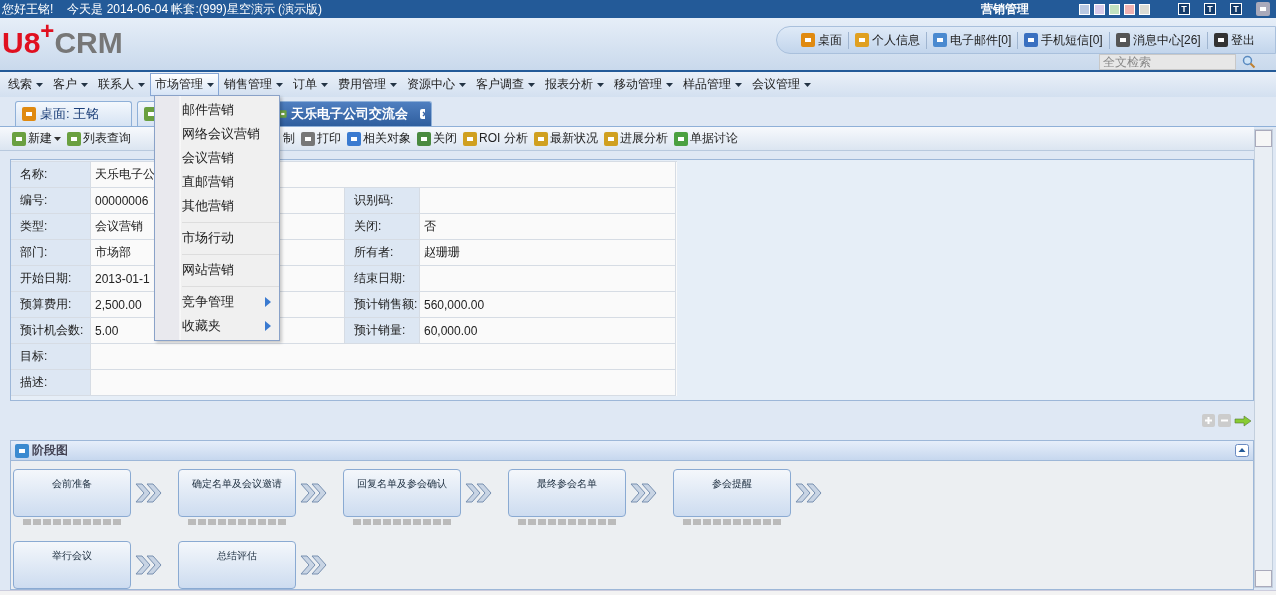 The width and height of the screenshot is (1276, 595). Describe the element at coordinates (422, 114) in the screenshot. I see `close-icon` at that location.